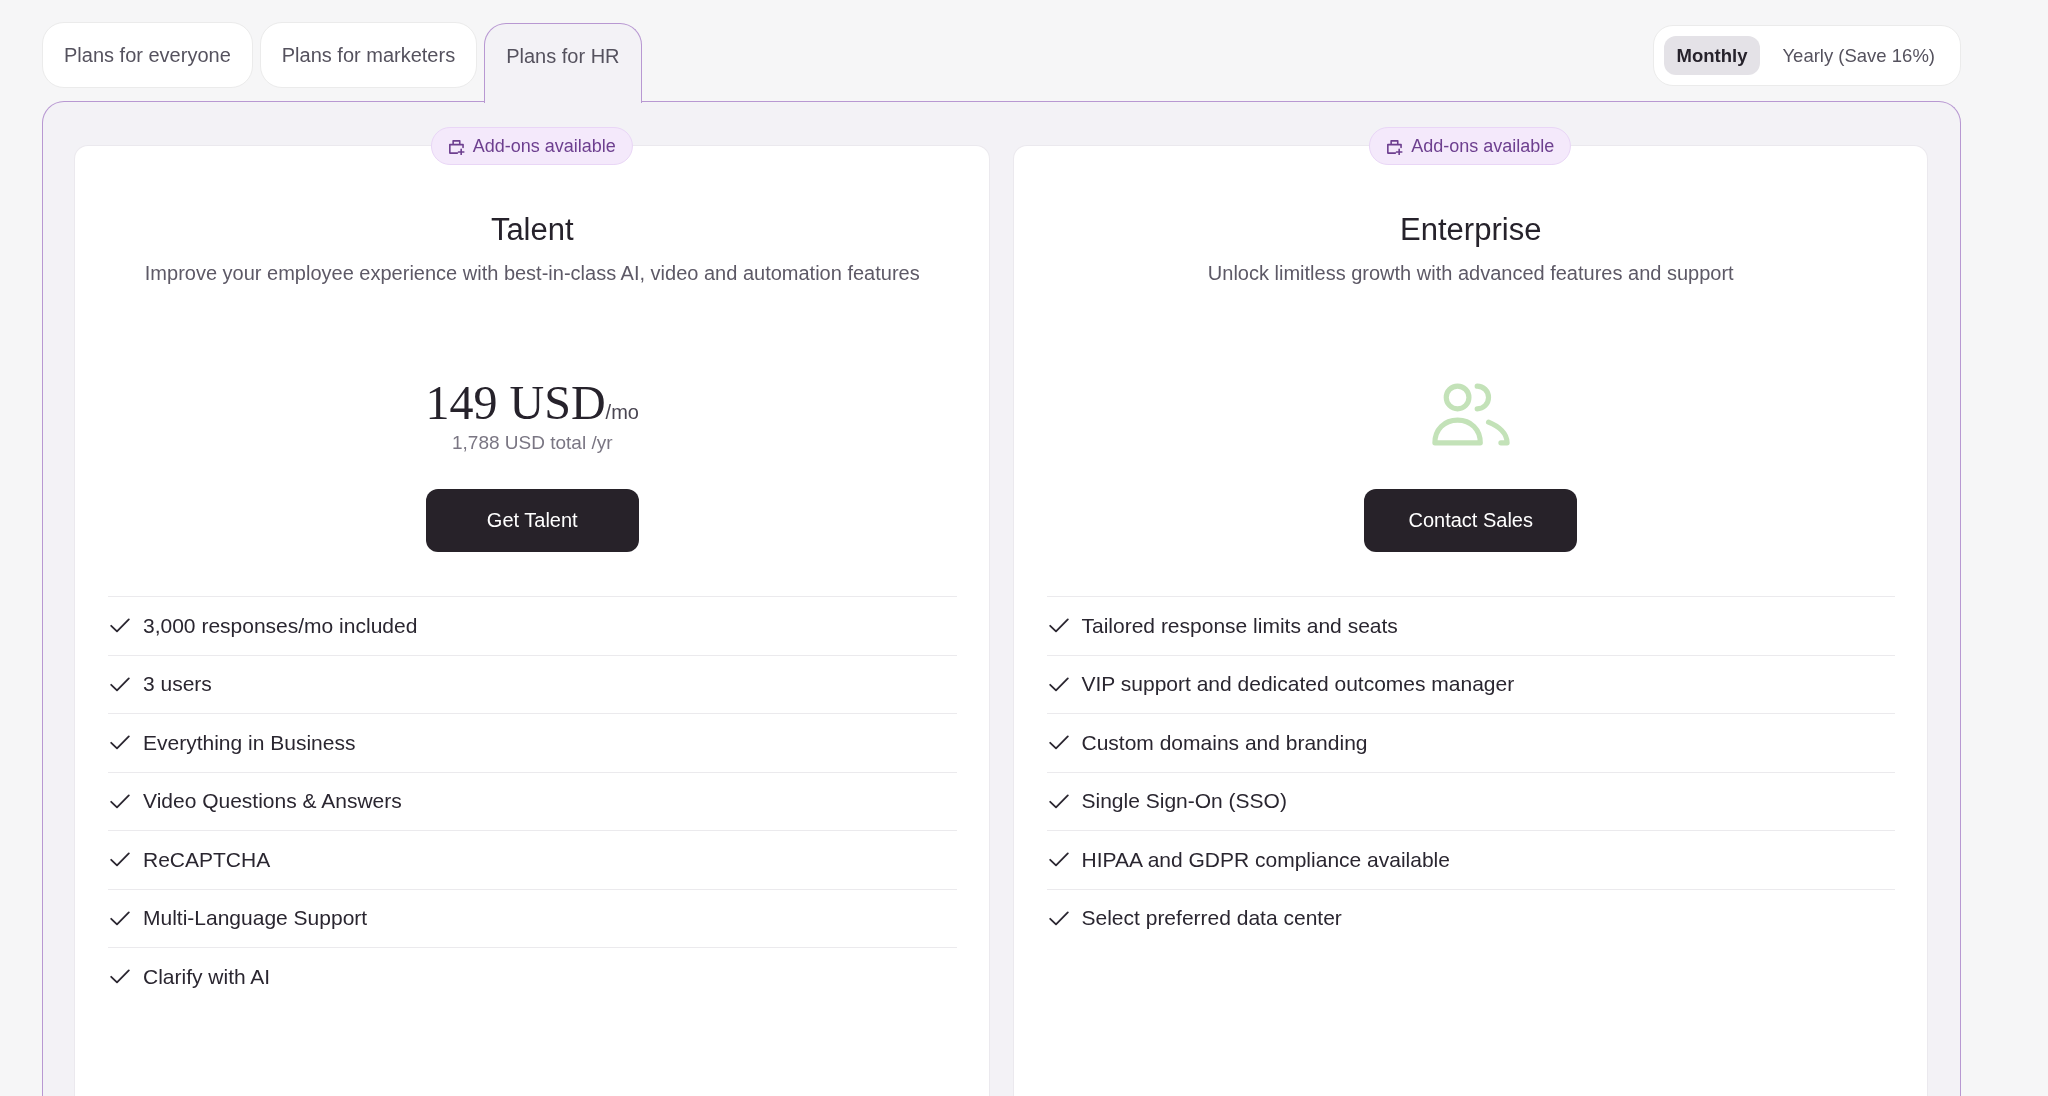 The width and height of the screenshot is (2048, 1096). Describe the element at coordinates (1858, 55) in the screenshot. I see `billing-option: Yearly (Save 16%)` at that location.